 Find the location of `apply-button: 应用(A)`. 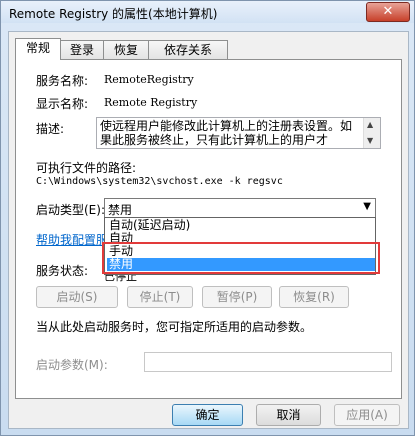

apply-button: 应用(A) is located at coordinates (367, 415).